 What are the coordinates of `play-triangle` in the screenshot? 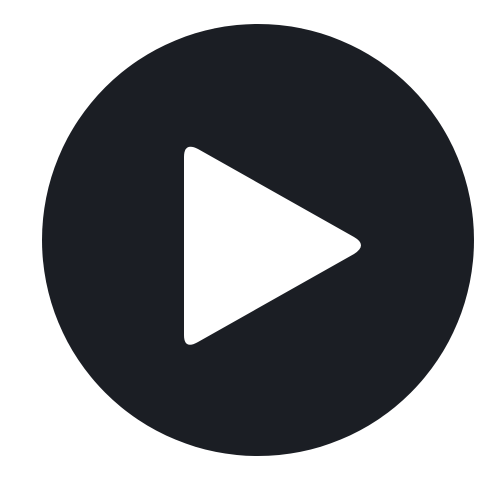 It's located at (272, 245).